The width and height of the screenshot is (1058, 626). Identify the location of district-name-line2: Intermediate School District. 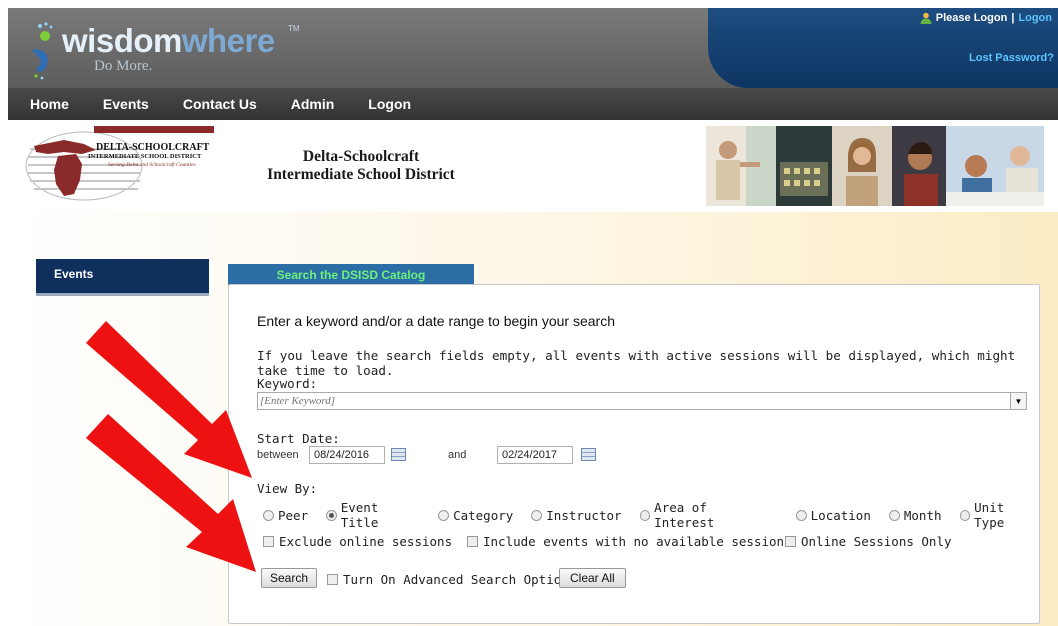
(361, 174).